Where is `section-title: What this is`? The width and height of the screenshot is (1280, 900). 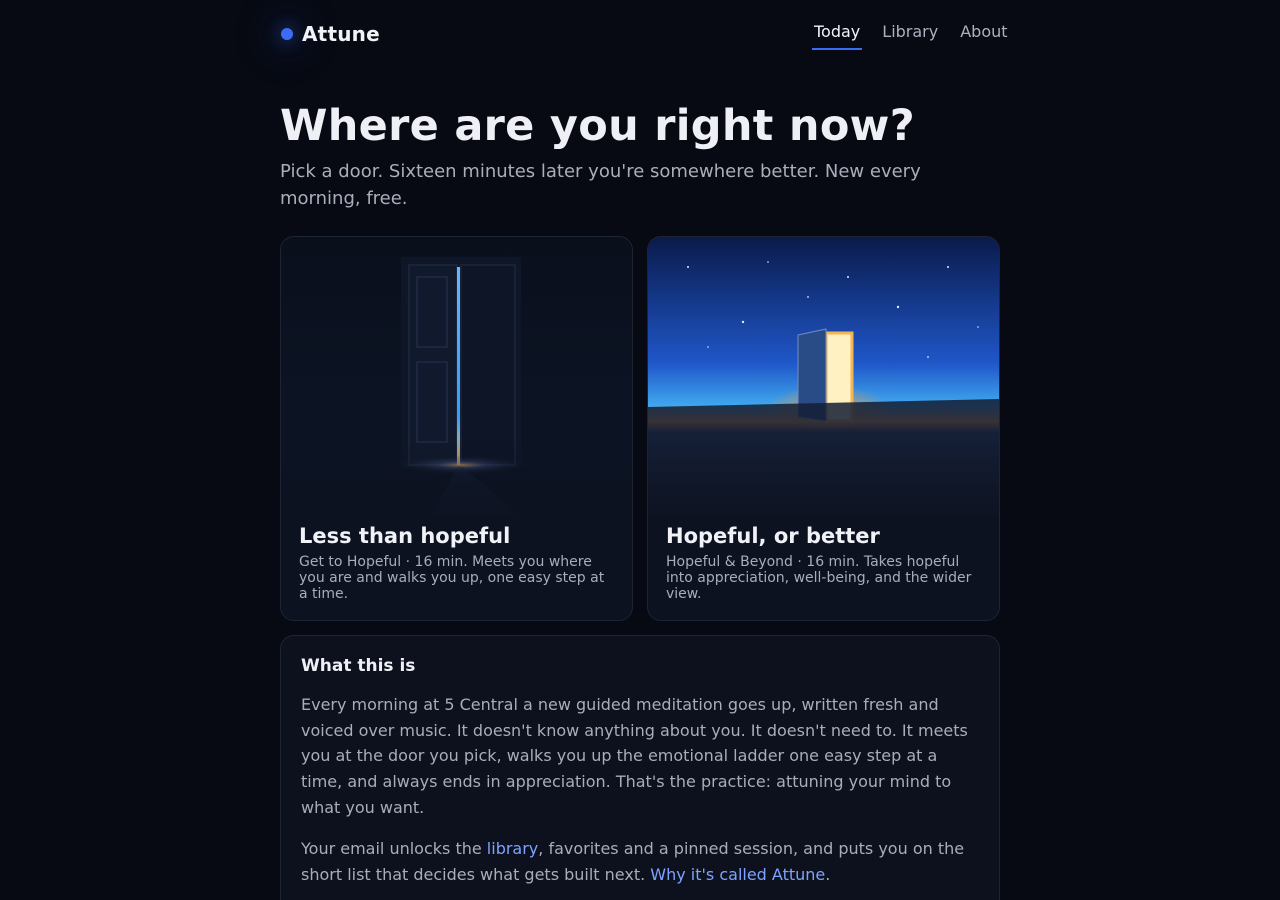 section-title: What this is is located at coordinates (358, 666).